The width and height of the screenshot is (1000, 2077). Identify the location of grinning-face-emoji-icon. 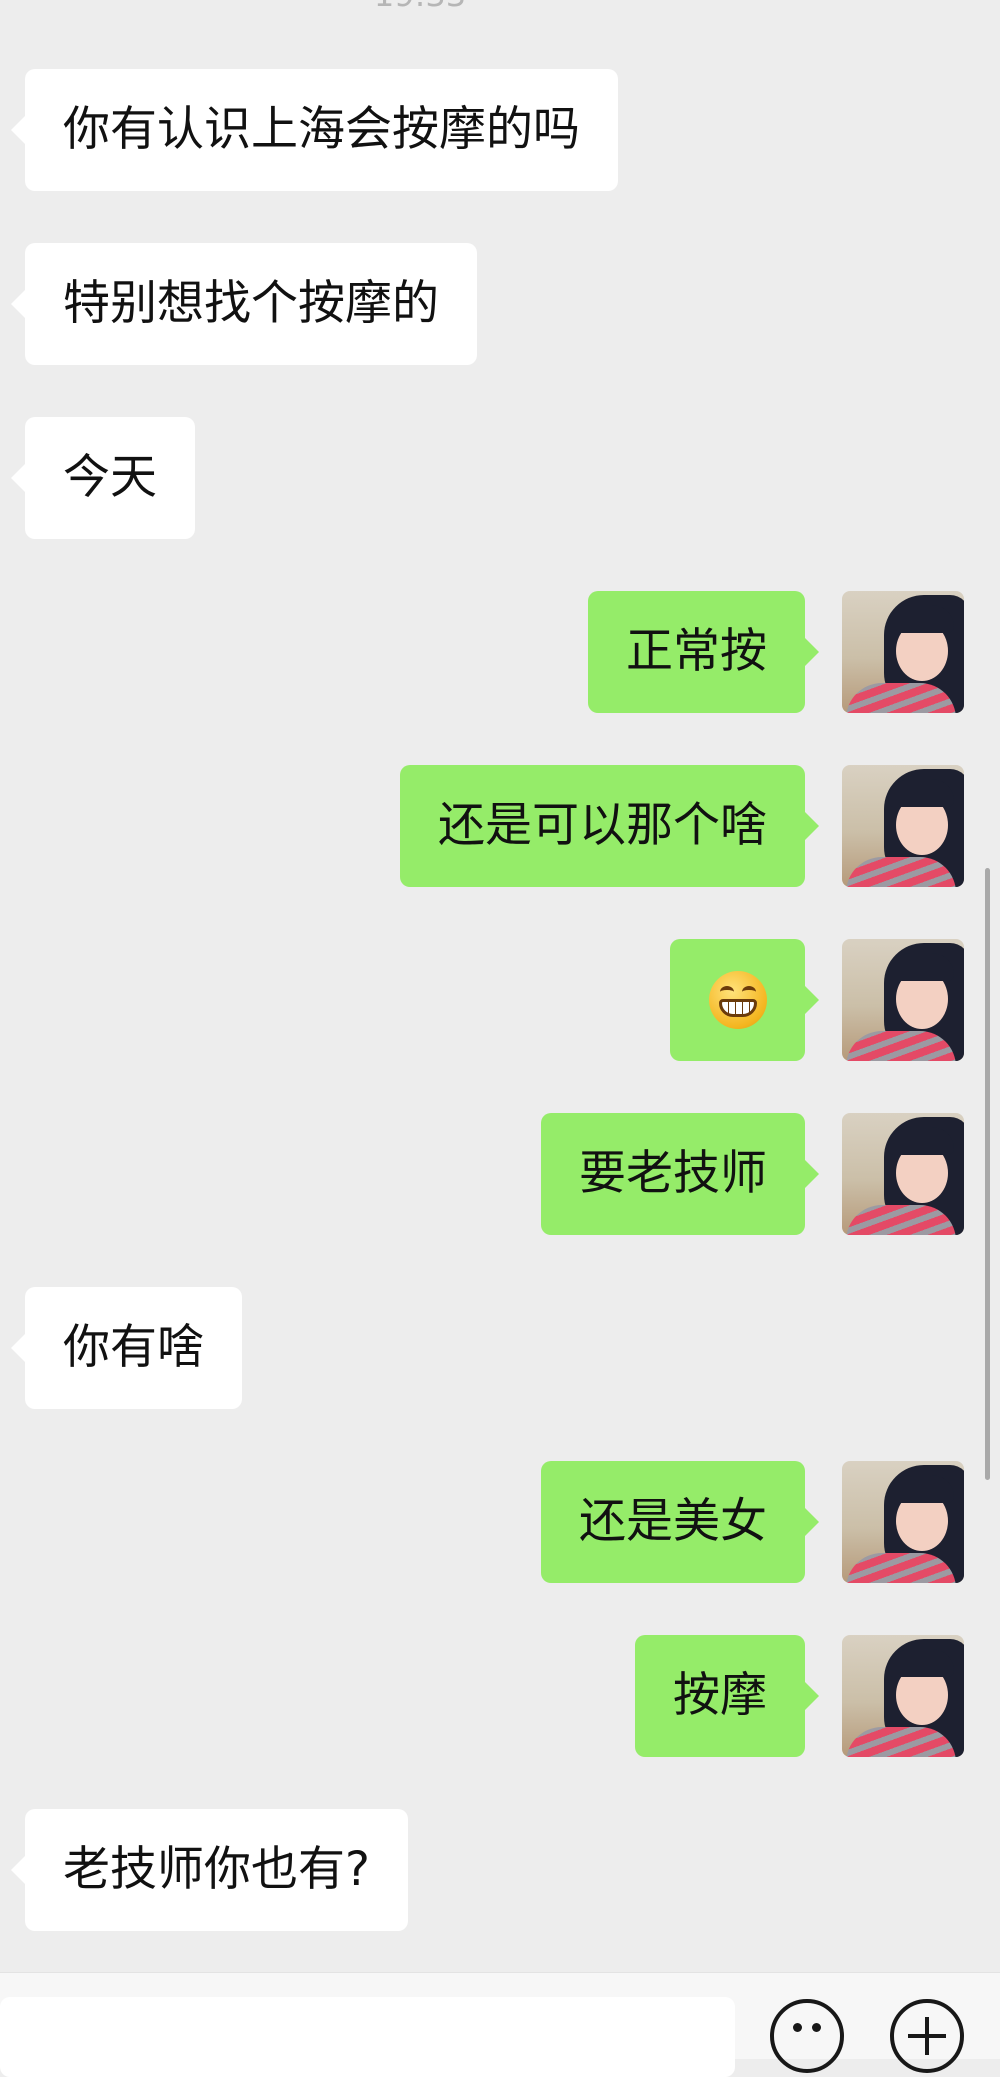
(737, 999).